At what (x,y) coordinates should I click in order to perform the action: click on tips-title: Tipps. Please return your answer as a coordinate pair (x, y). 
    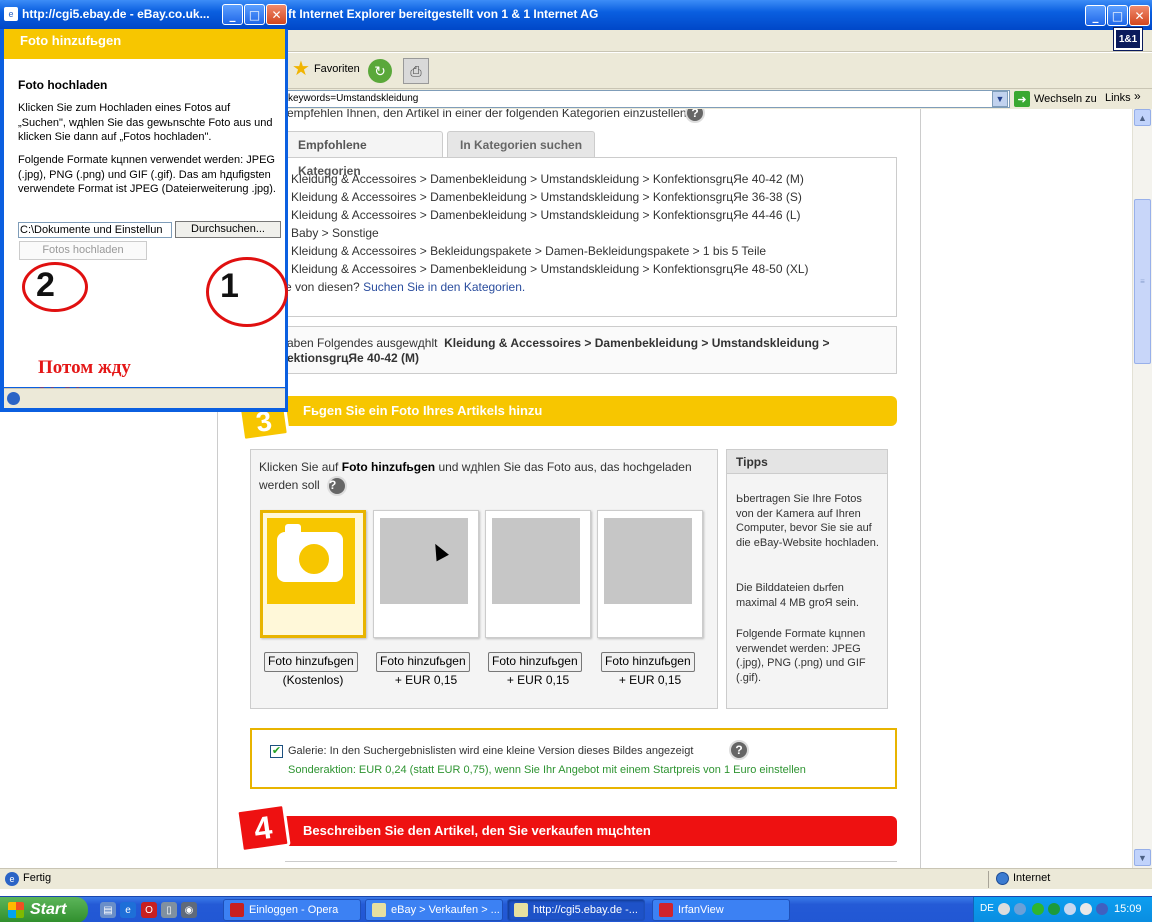
    Looking at the image, I should click on (807, 462).